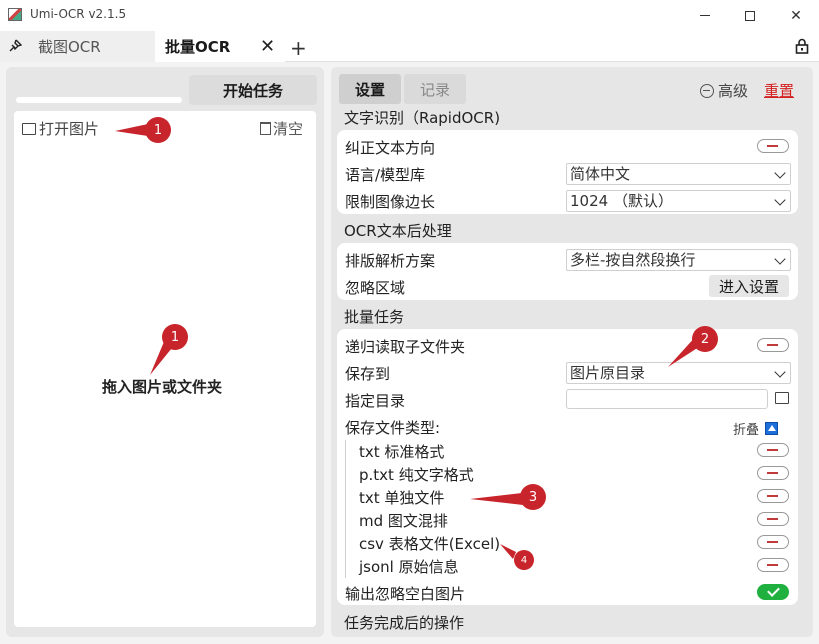  Describe the element at coordinates (269, 46) in the screenshot. I see `tab-close-icon: ✕` at that location.